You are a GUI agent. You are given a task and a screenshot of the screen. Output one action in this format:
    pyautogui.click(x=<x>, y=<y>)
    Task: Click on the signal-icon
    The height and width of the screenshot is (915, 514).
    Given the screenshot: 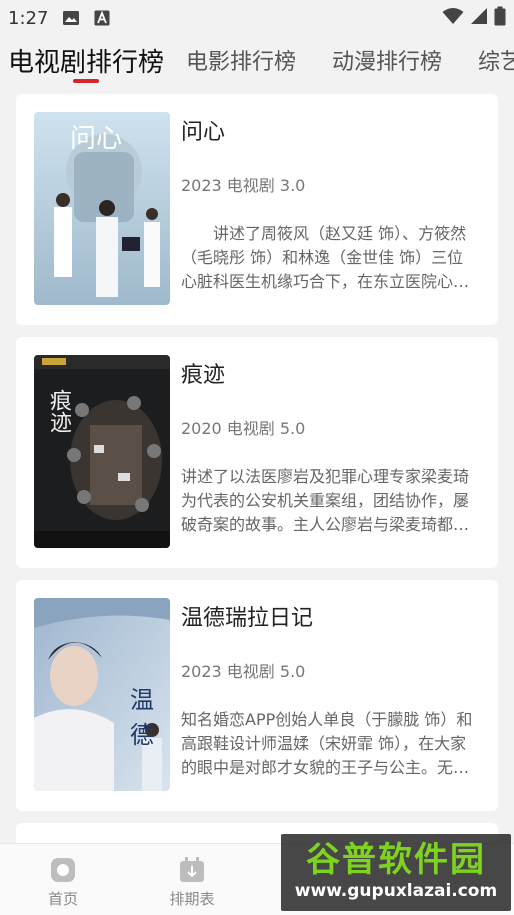 What is the action you would take?
    pyautogui.click(x=479, y=18)
    